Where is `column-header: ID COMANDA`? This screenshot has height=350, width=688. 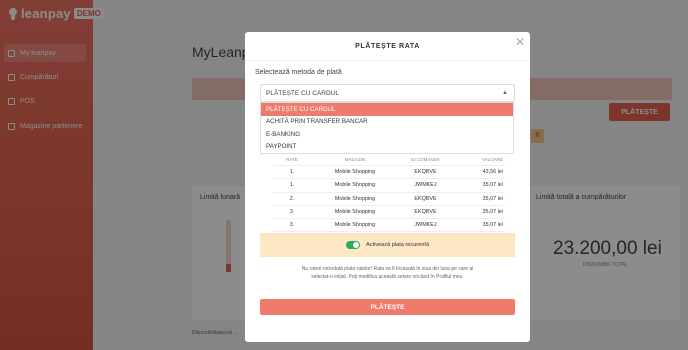
column-header: ID COMANDA is located at coordinates (425, 159).